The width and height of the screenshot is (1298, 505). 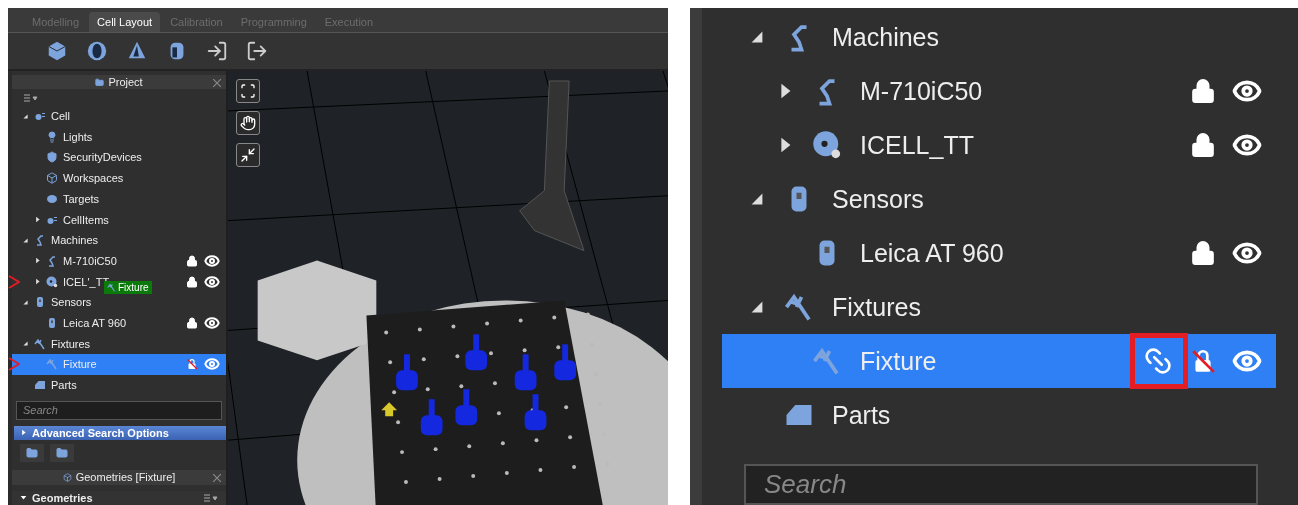 What do you see at coordinates (52, 178) in the screenshot?
I see `cube-icon` at bounding box center [52, 178].